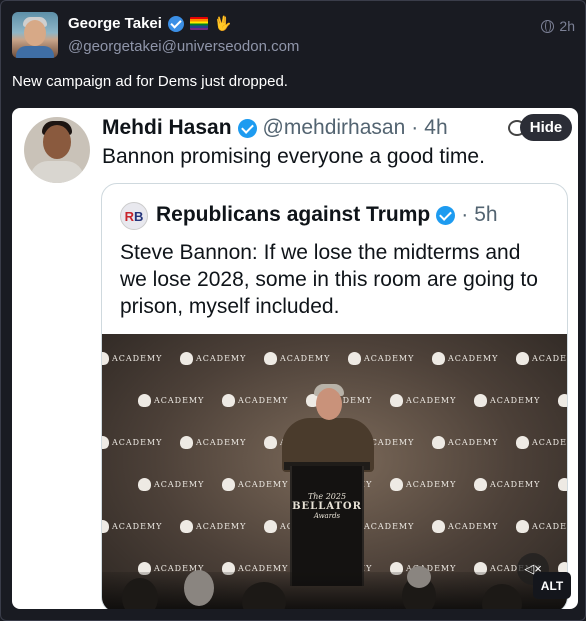 The image size is (586, 621). I want to click on alt-text-badge: ALT, so click(552, 585).